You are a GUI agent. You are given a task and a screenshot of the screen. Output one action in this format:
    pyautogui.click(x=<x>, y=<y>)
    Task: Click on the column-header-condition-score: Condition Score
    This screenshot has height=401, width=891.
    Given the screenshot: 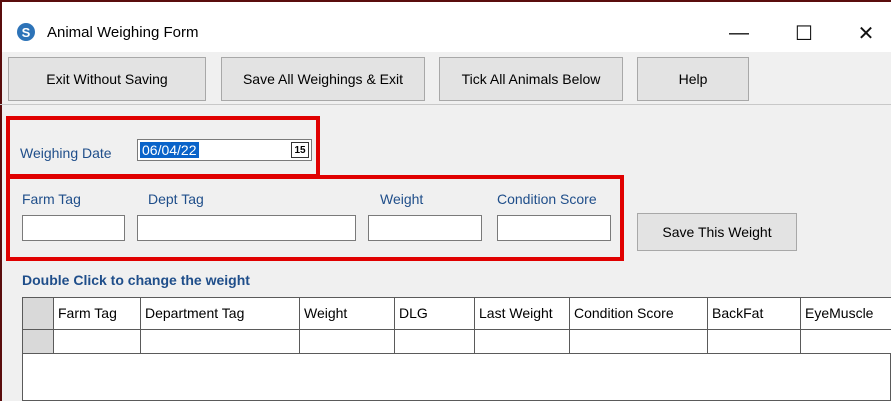 What is the action you would take?
    pyautogui.click(x=639, y=314)
    